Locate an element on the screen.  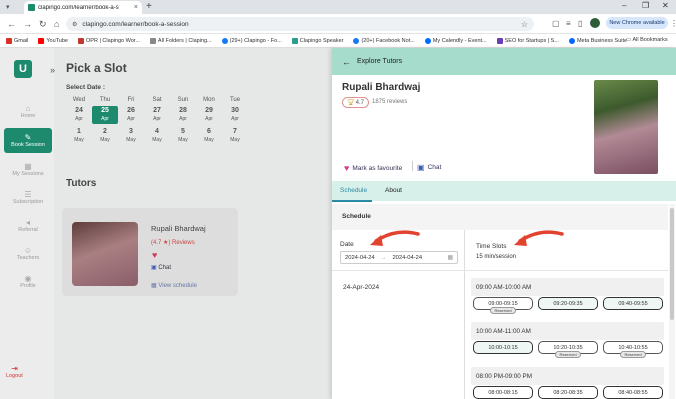
slot-group-header: 08:00 PM-09:00 PM is located at coordinates (567, 376).